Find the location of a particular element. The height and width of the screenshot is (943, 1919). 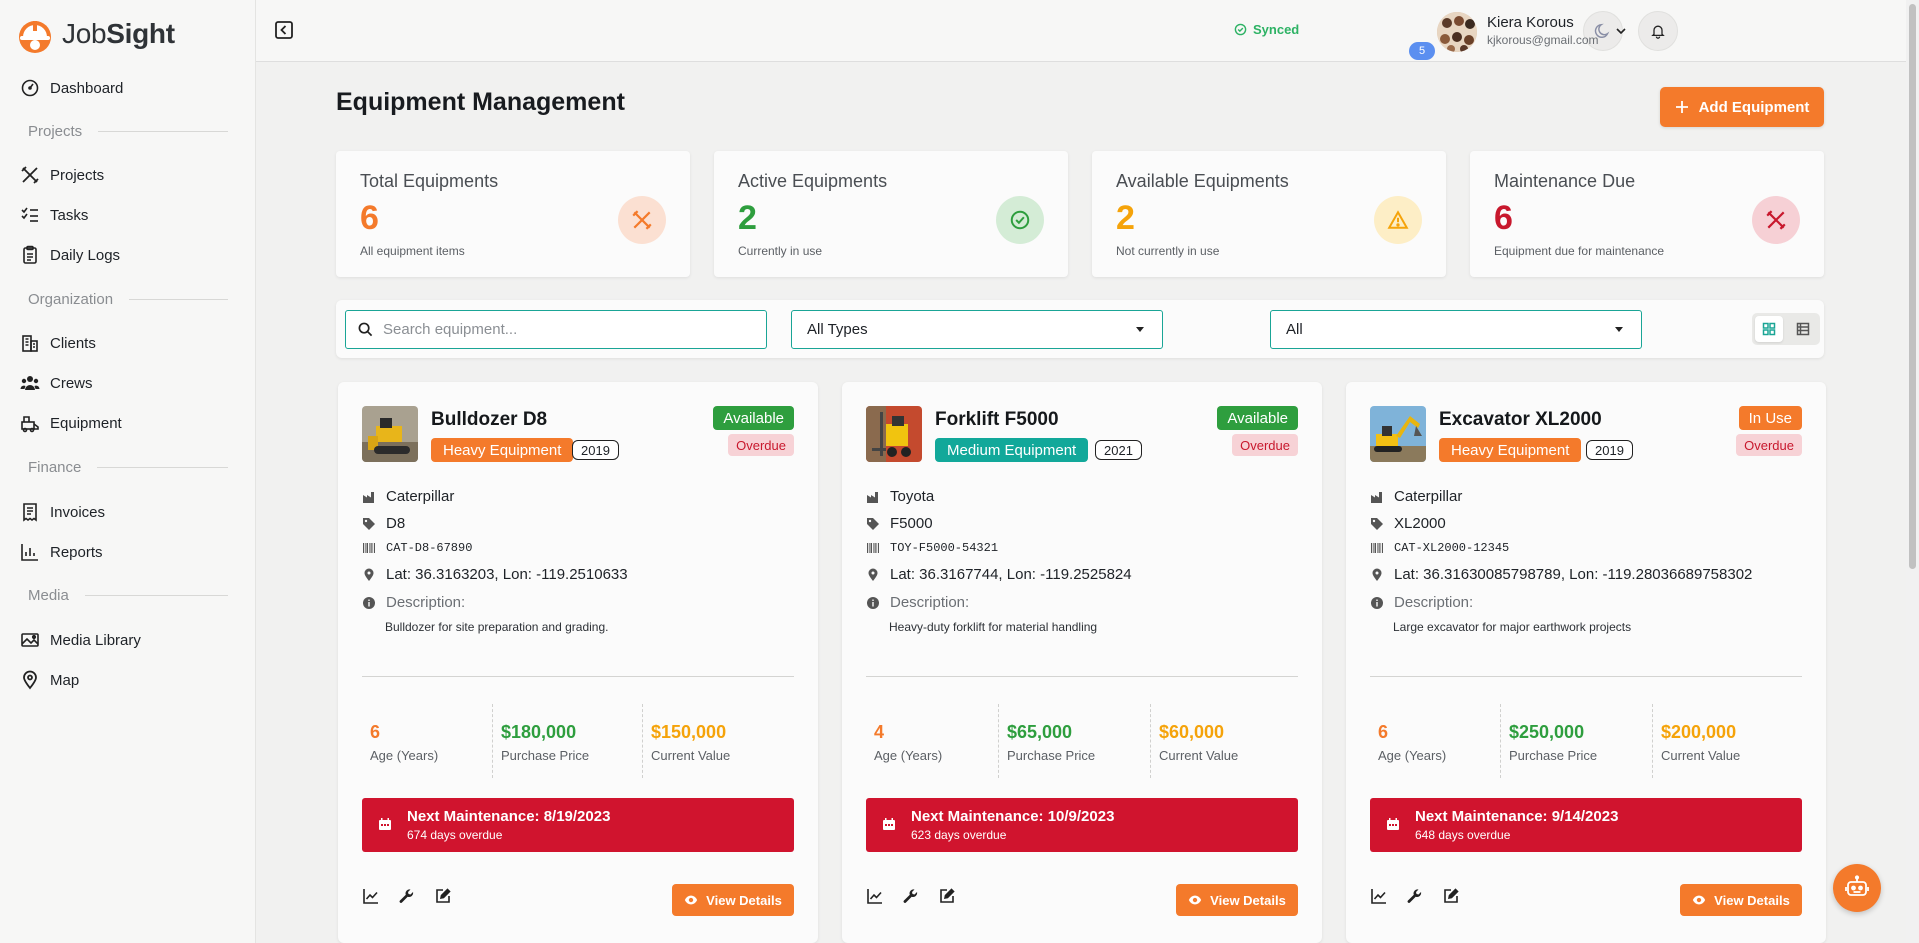

type-filter-value: All Types is located at coordinates (837, 329).